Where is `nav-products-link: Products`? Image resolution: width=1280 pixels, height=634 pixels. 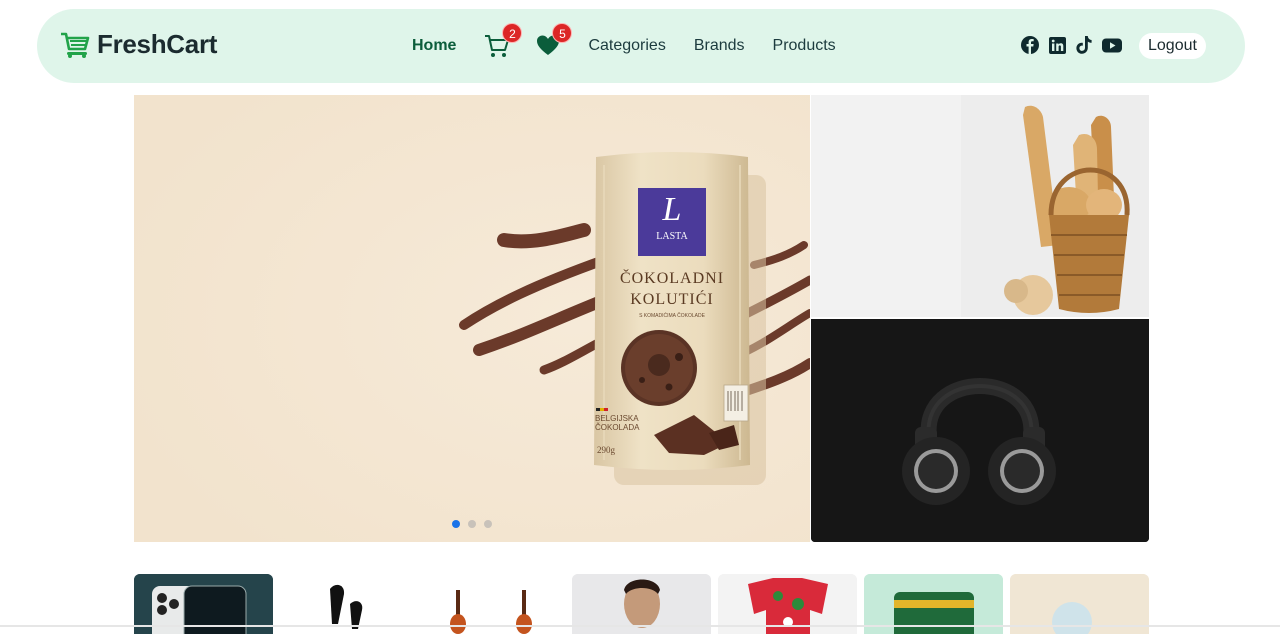 nav-products-link: Products is located at coordinates (804, 46).